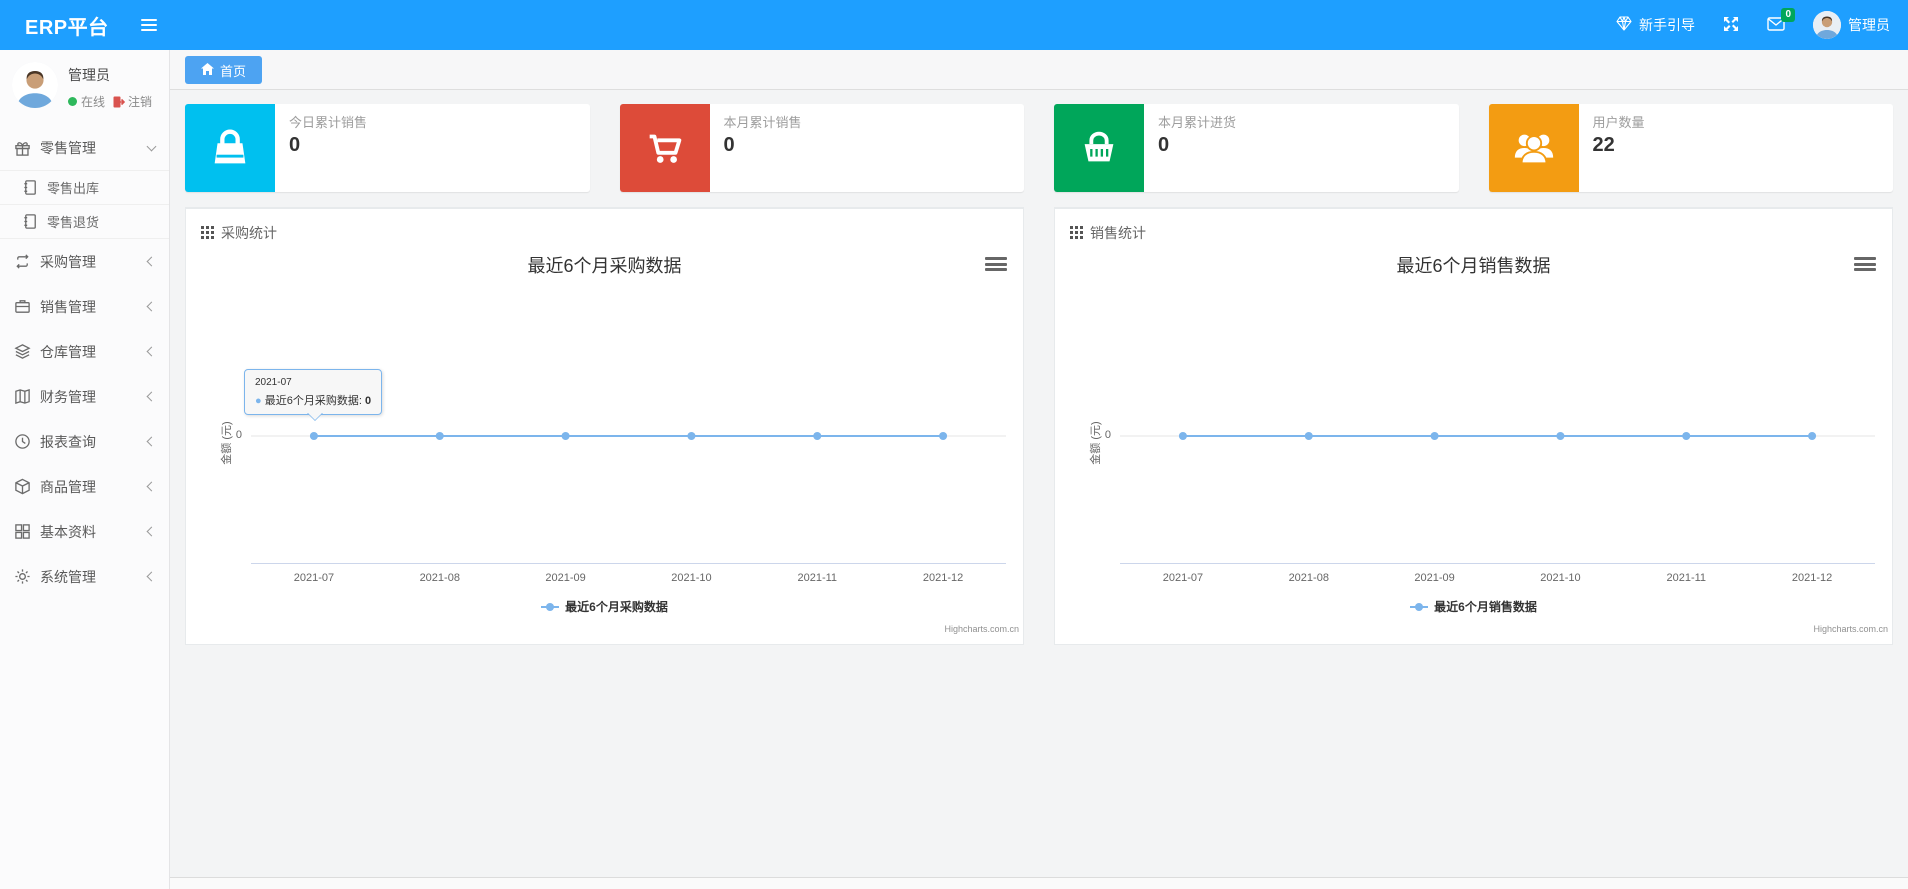  I want to click on panel-header: 采购统计, so click(604, 226).